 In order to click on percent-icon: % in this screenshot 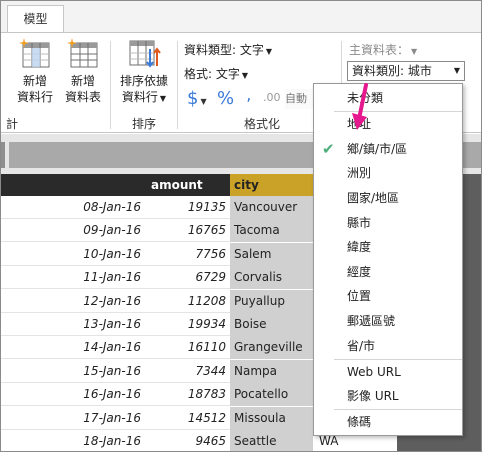, I will do `click(226, 98)`.